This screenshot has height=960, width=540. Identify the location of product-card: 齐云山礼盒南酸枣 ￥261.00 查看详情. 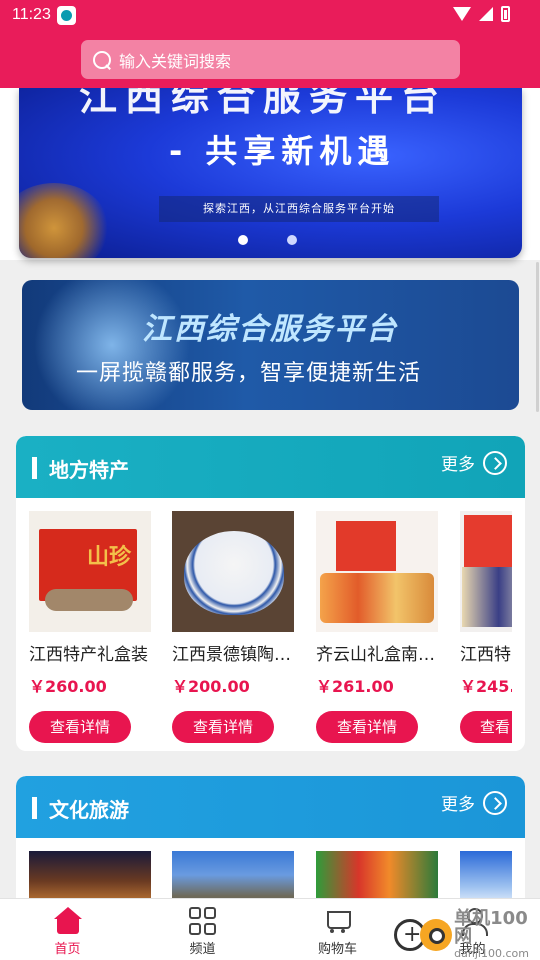
(377, 627).